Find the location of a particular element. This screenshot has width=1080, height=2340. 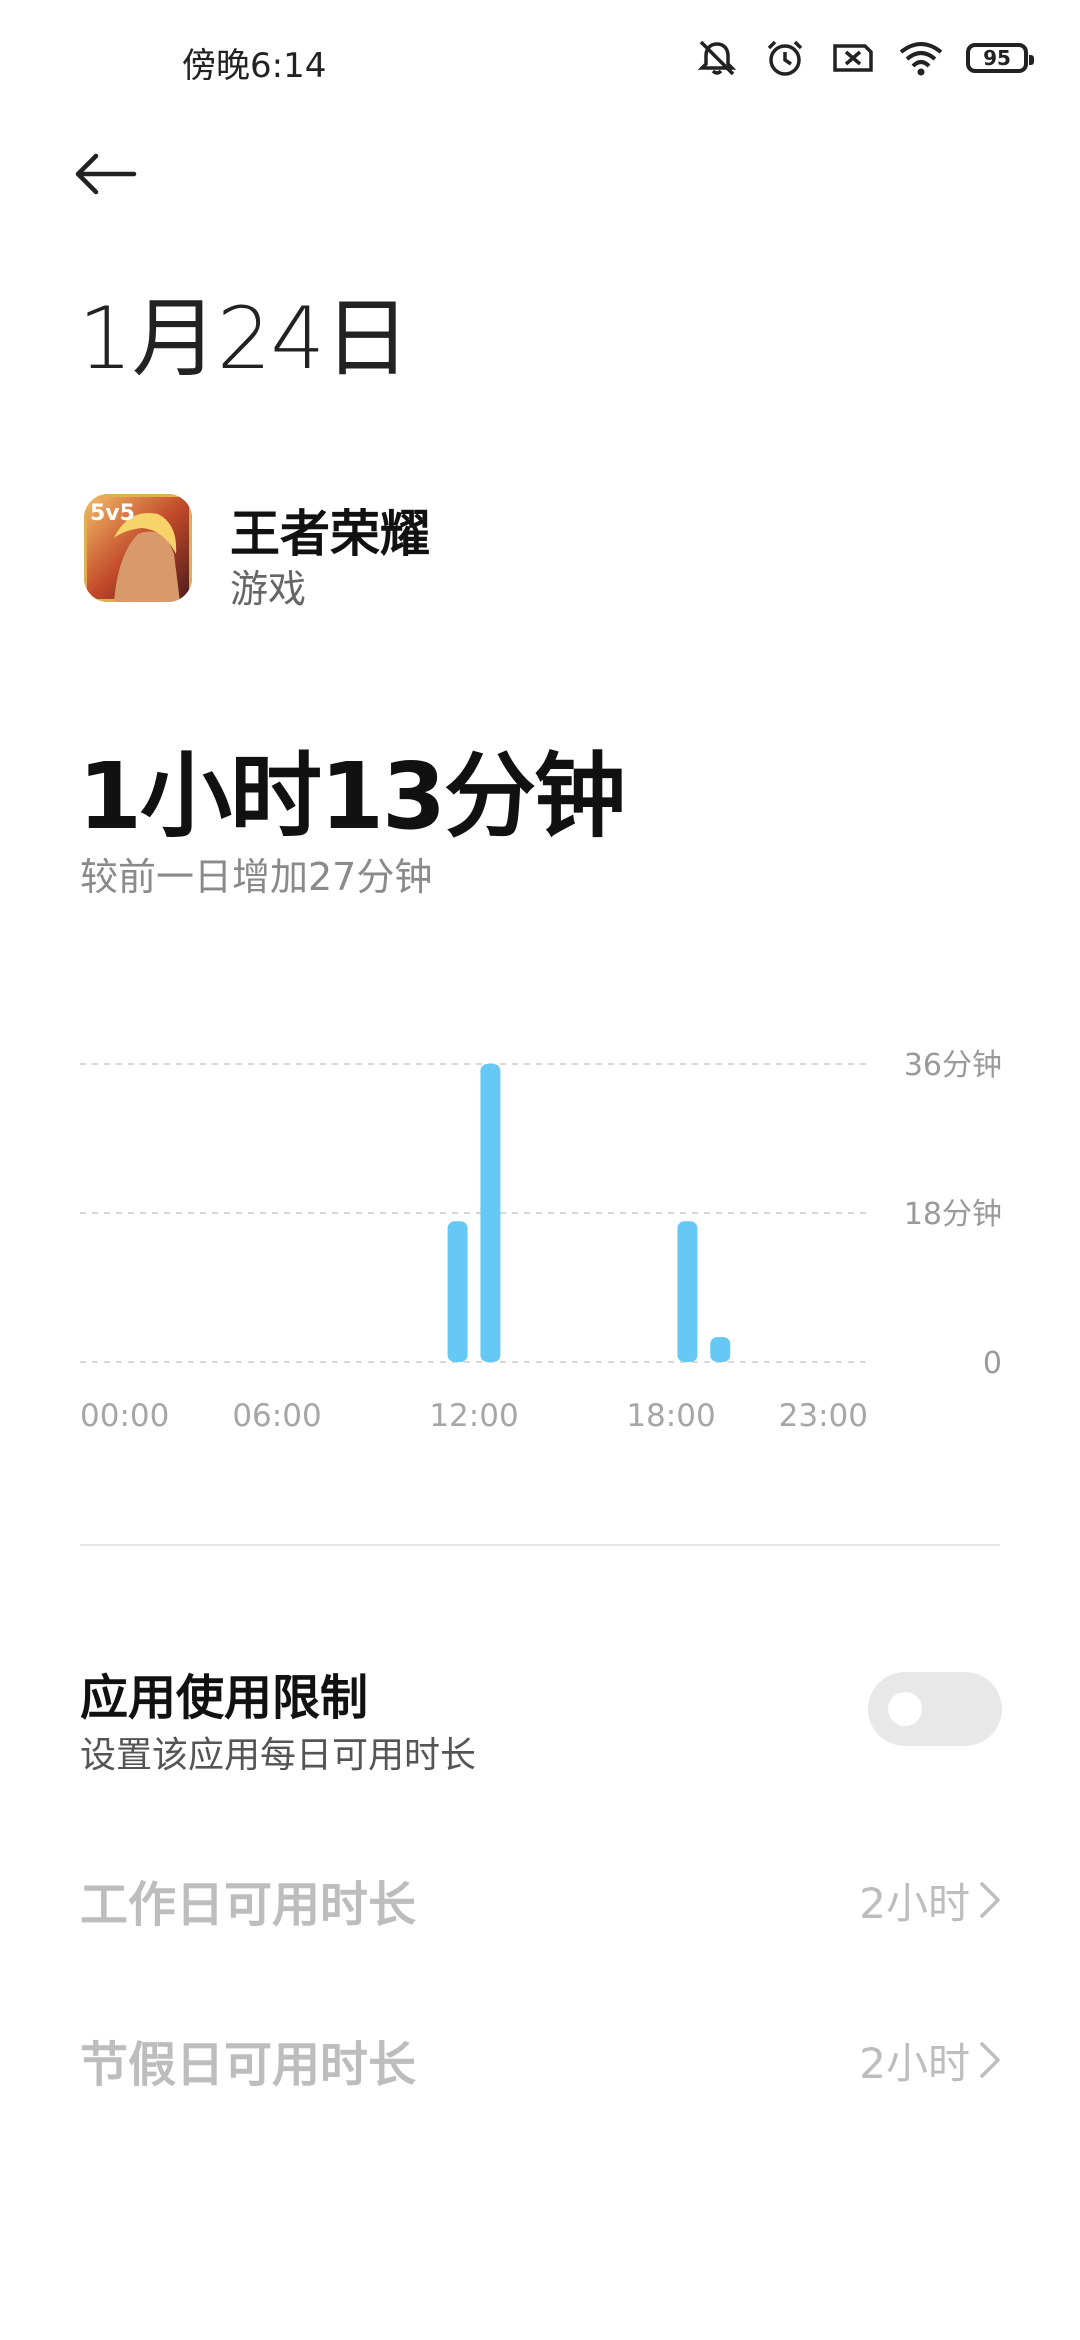

y-tick-label: 0 is located at coordinates (992, 1363).